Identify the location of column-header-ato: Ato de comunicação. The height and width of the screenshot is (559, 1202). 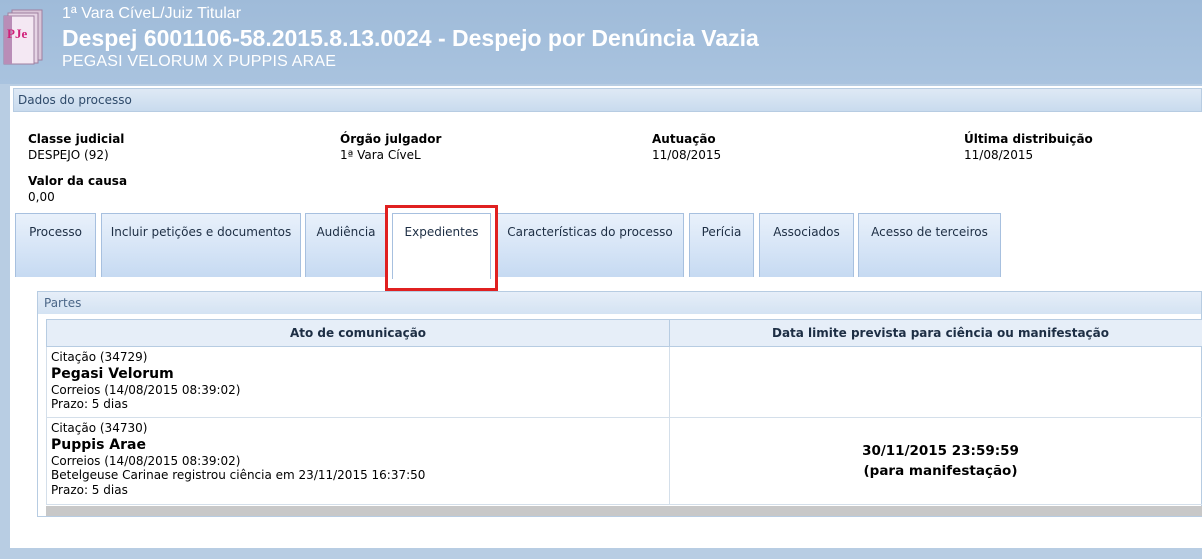
(358, 333).